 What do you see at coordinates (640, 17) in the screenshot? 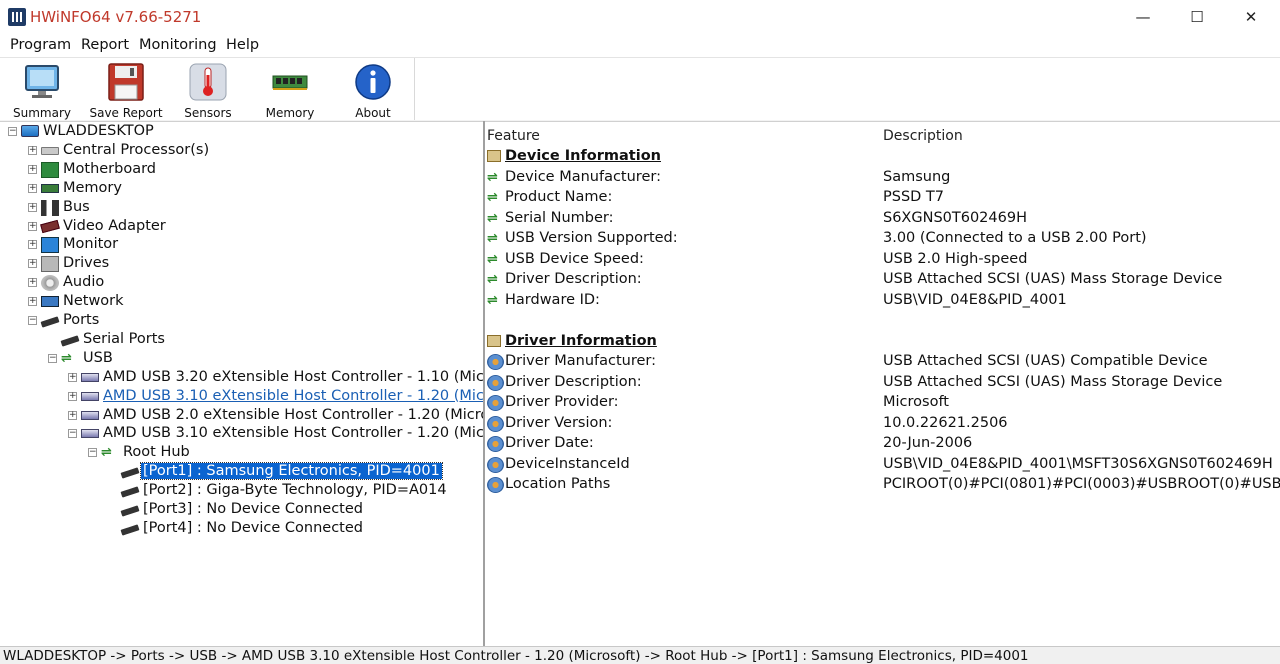
I see `title-bar: HWiNFO64 v7.66-5271 — ☐ ✕` at bounding box center [640, 17].